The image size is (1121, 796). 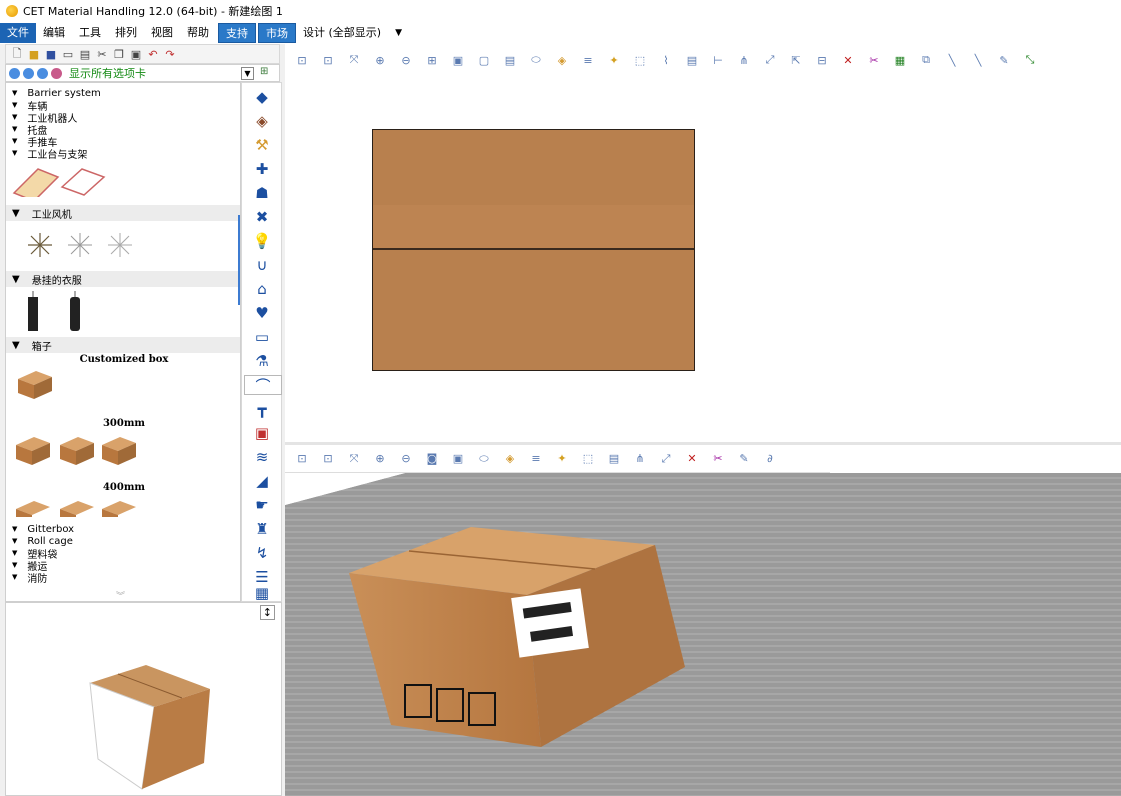 What do you see at coordinates (432, 60) in the screenshot?
I see `zoom-window-icon: ⊞` at bounding box center [432, 60].